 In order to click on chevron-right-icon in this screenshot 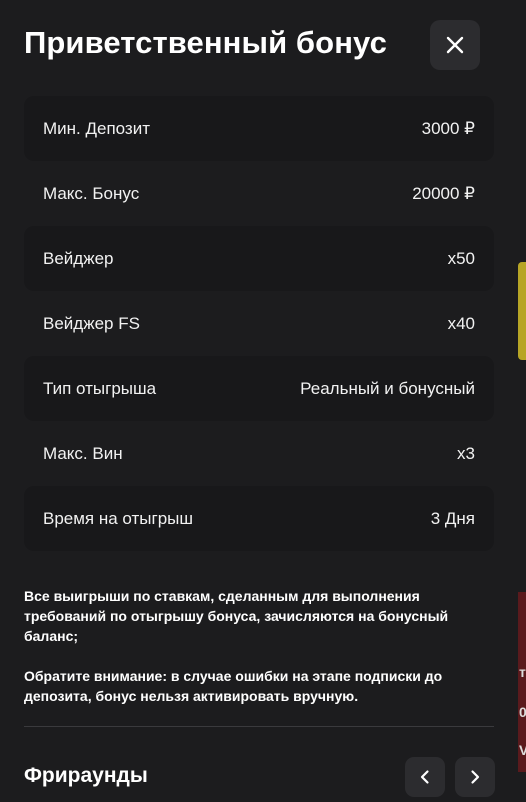, I will do `click(475, 777)`.